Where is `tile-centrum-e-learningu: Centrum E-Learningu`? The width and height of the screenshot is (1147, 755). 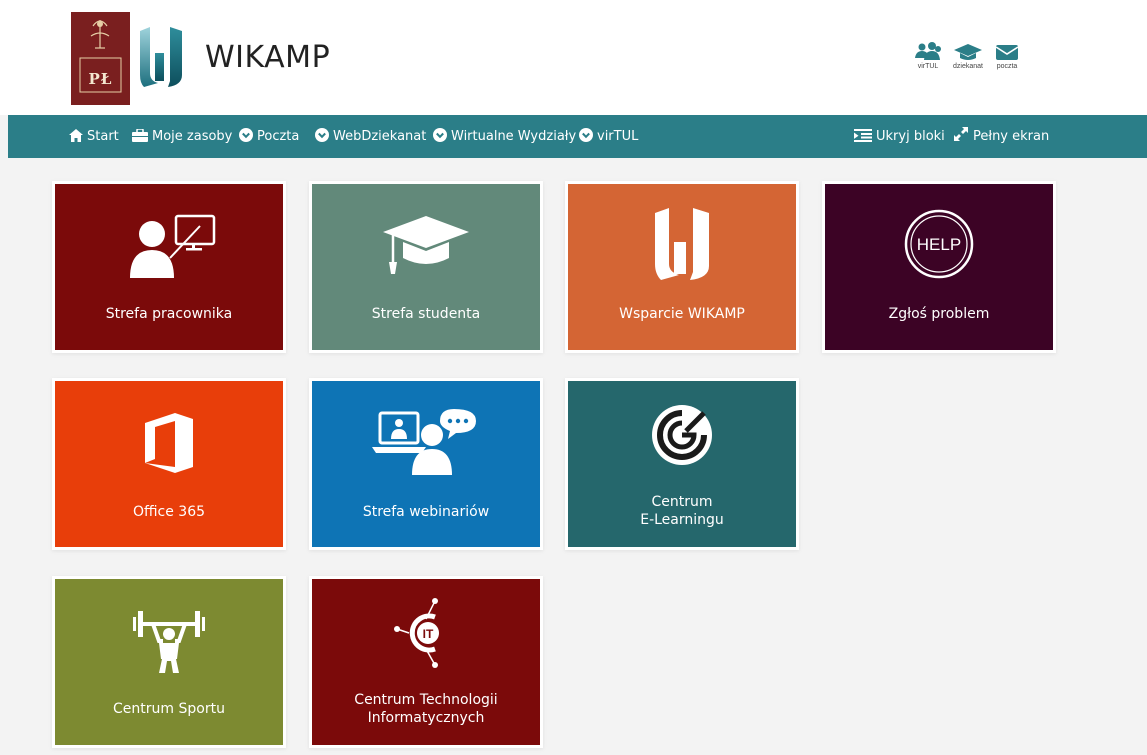 tile-centrum-e-learningu: Centrum E-Learningu is located at coordinates (682, 464).